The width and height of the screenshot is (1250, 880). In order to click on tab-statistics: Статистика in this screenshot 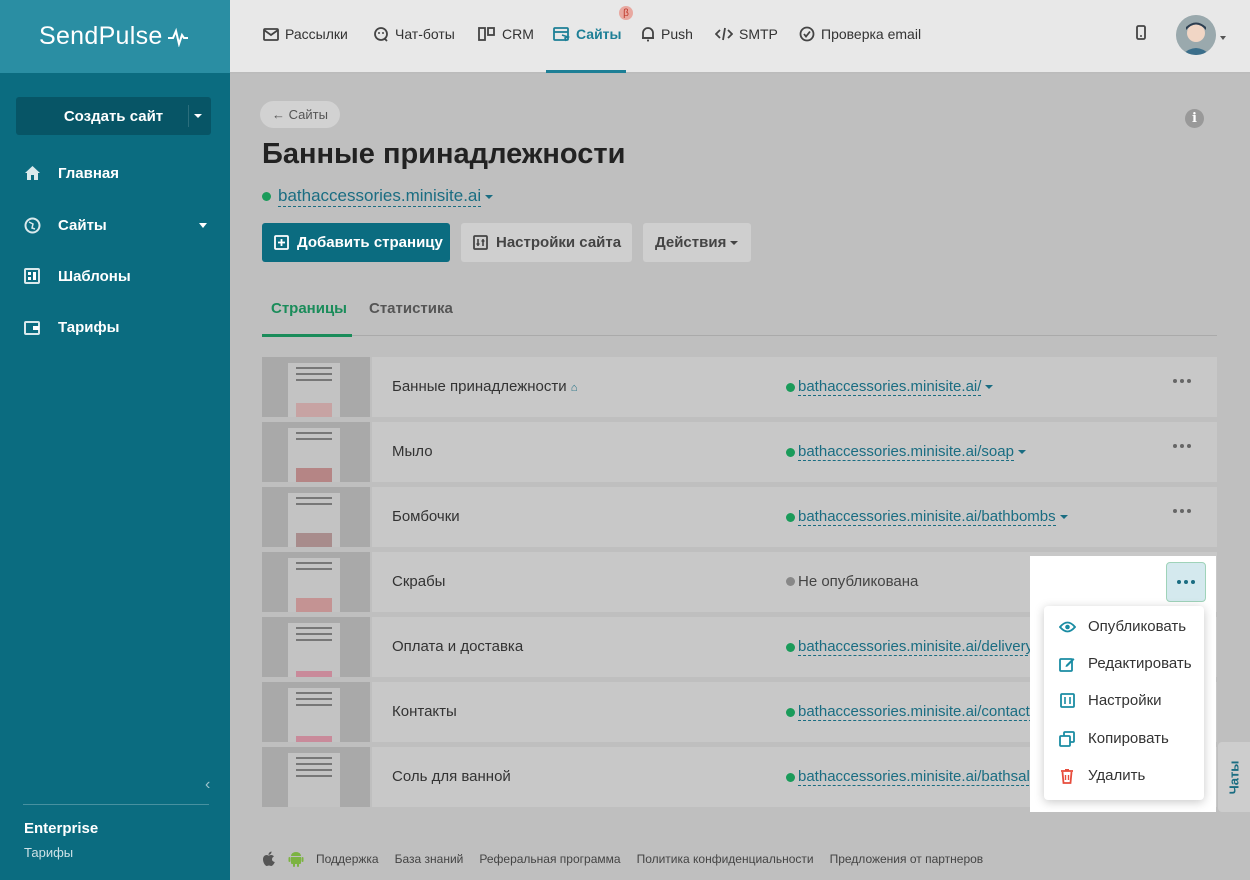, I will do `click(411, 308)`.